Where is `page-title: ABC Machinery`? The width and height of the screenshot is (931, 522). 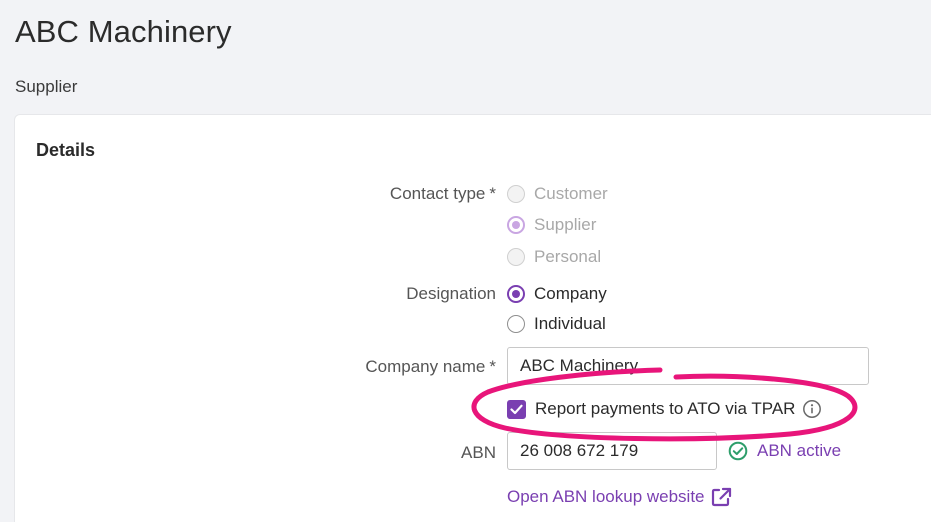
page-title: ABC Machinery is located at coordinates (123, 31).